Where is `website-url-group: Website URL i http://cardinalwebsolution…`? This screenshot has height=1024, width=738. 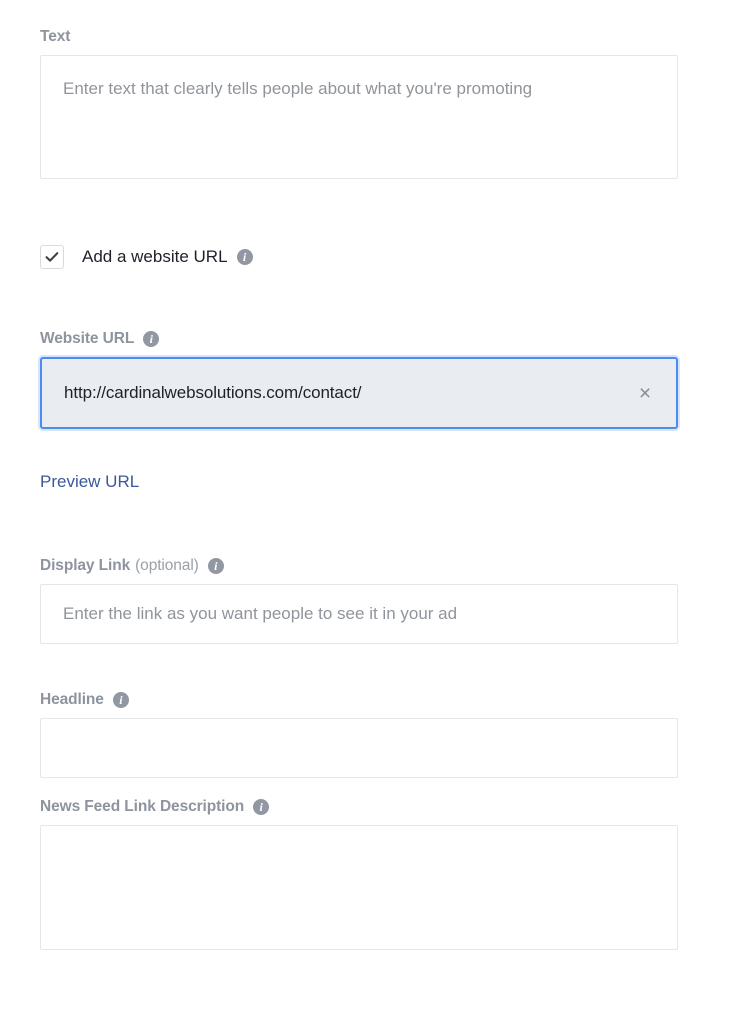
website-url-group: Website URL i http://cardinalwebsolution… is located at coordinates (359, 379).